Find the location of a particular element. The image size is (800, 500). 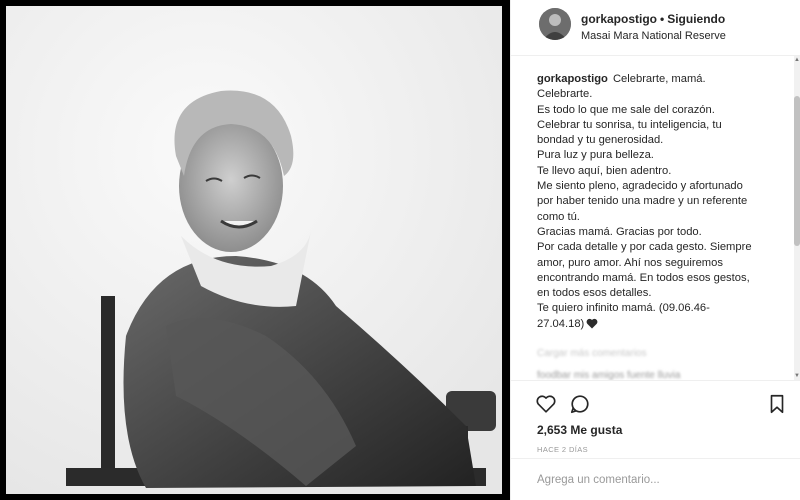

header-user-line: gorkapostigo • Siguiendo is located at coordinates (653, 19).